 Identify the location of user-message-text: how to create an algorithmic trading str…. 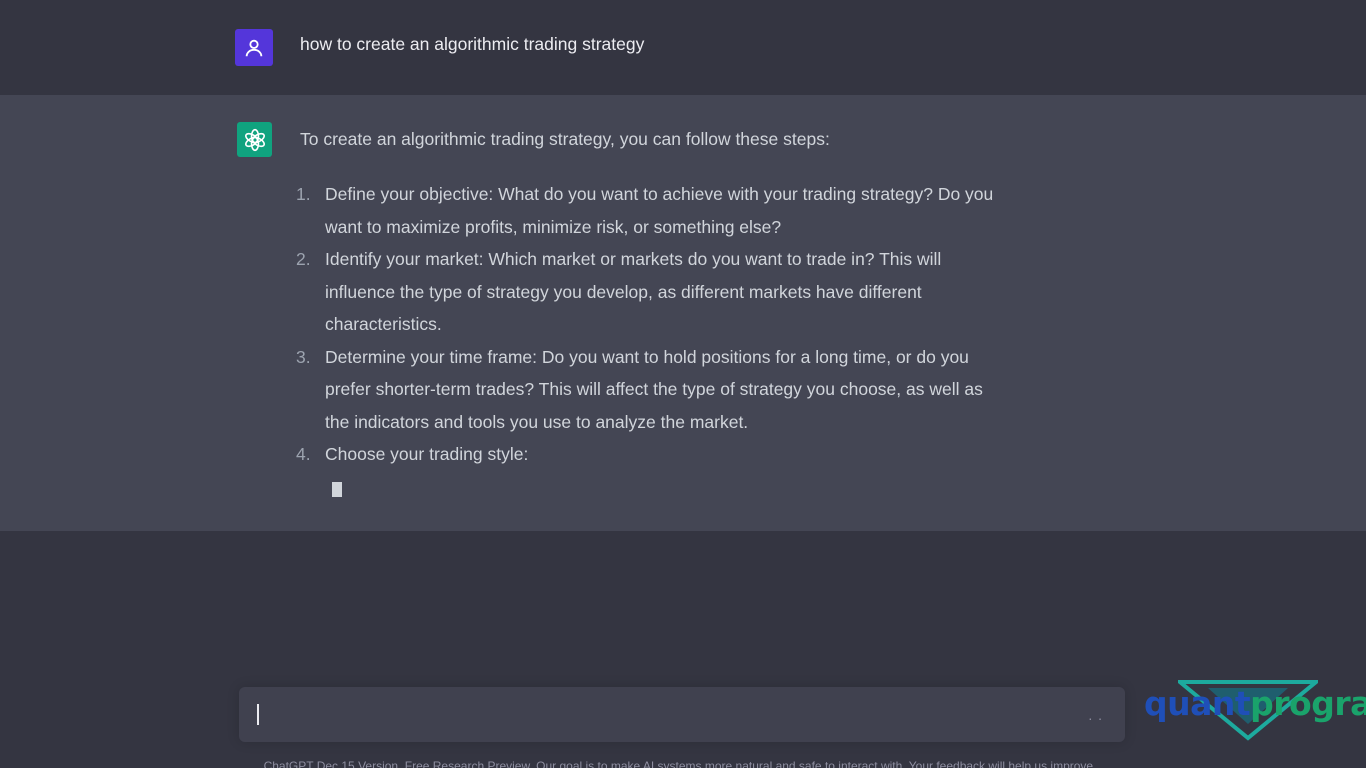
(472, 44).